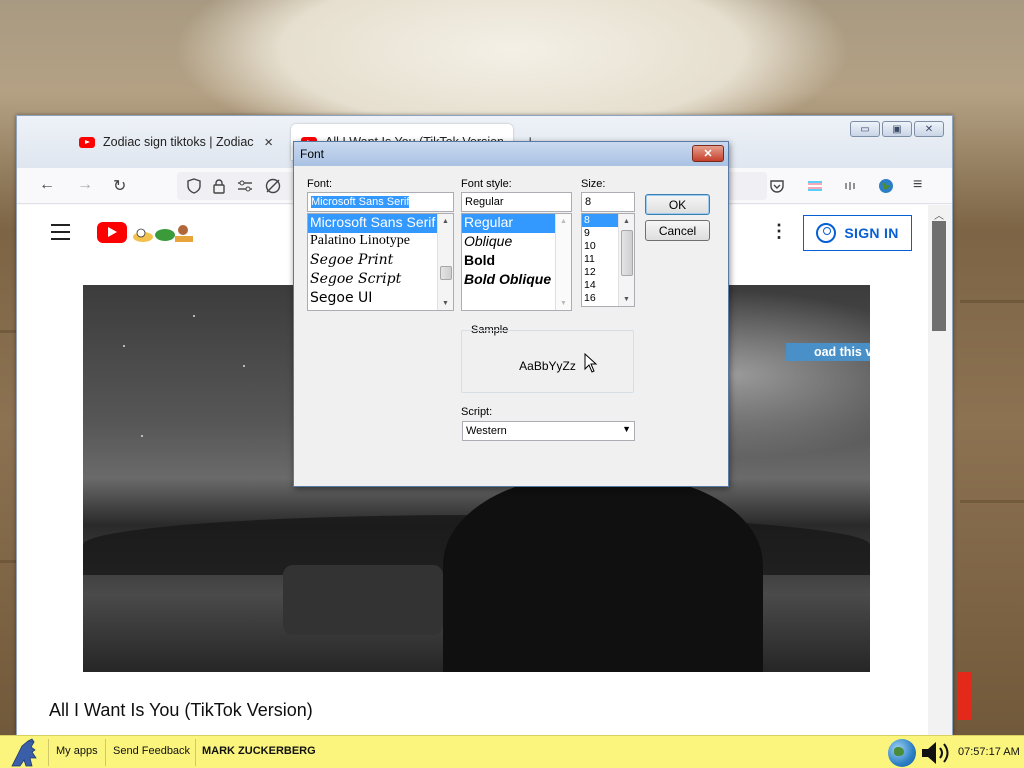 The width and height of the screenshot is (1024, 768). I want to click on sample-preview: AaBbYyZz, so click(547, 361).